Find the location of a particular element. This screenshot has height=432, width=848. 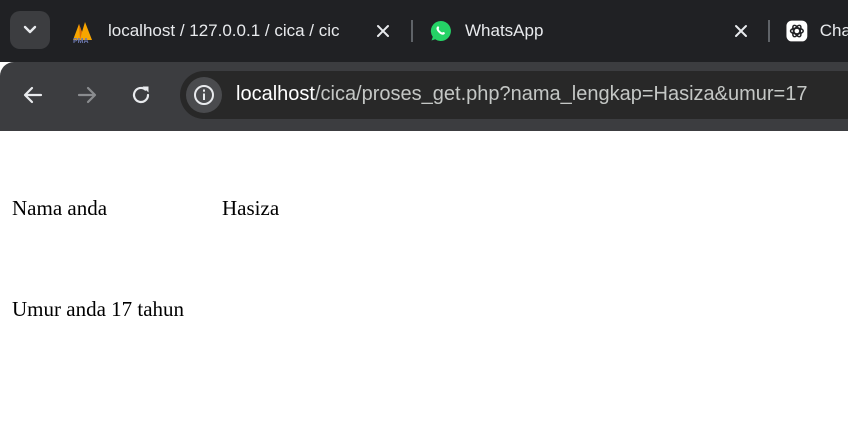

back-button is located at coordinates (33, 95).